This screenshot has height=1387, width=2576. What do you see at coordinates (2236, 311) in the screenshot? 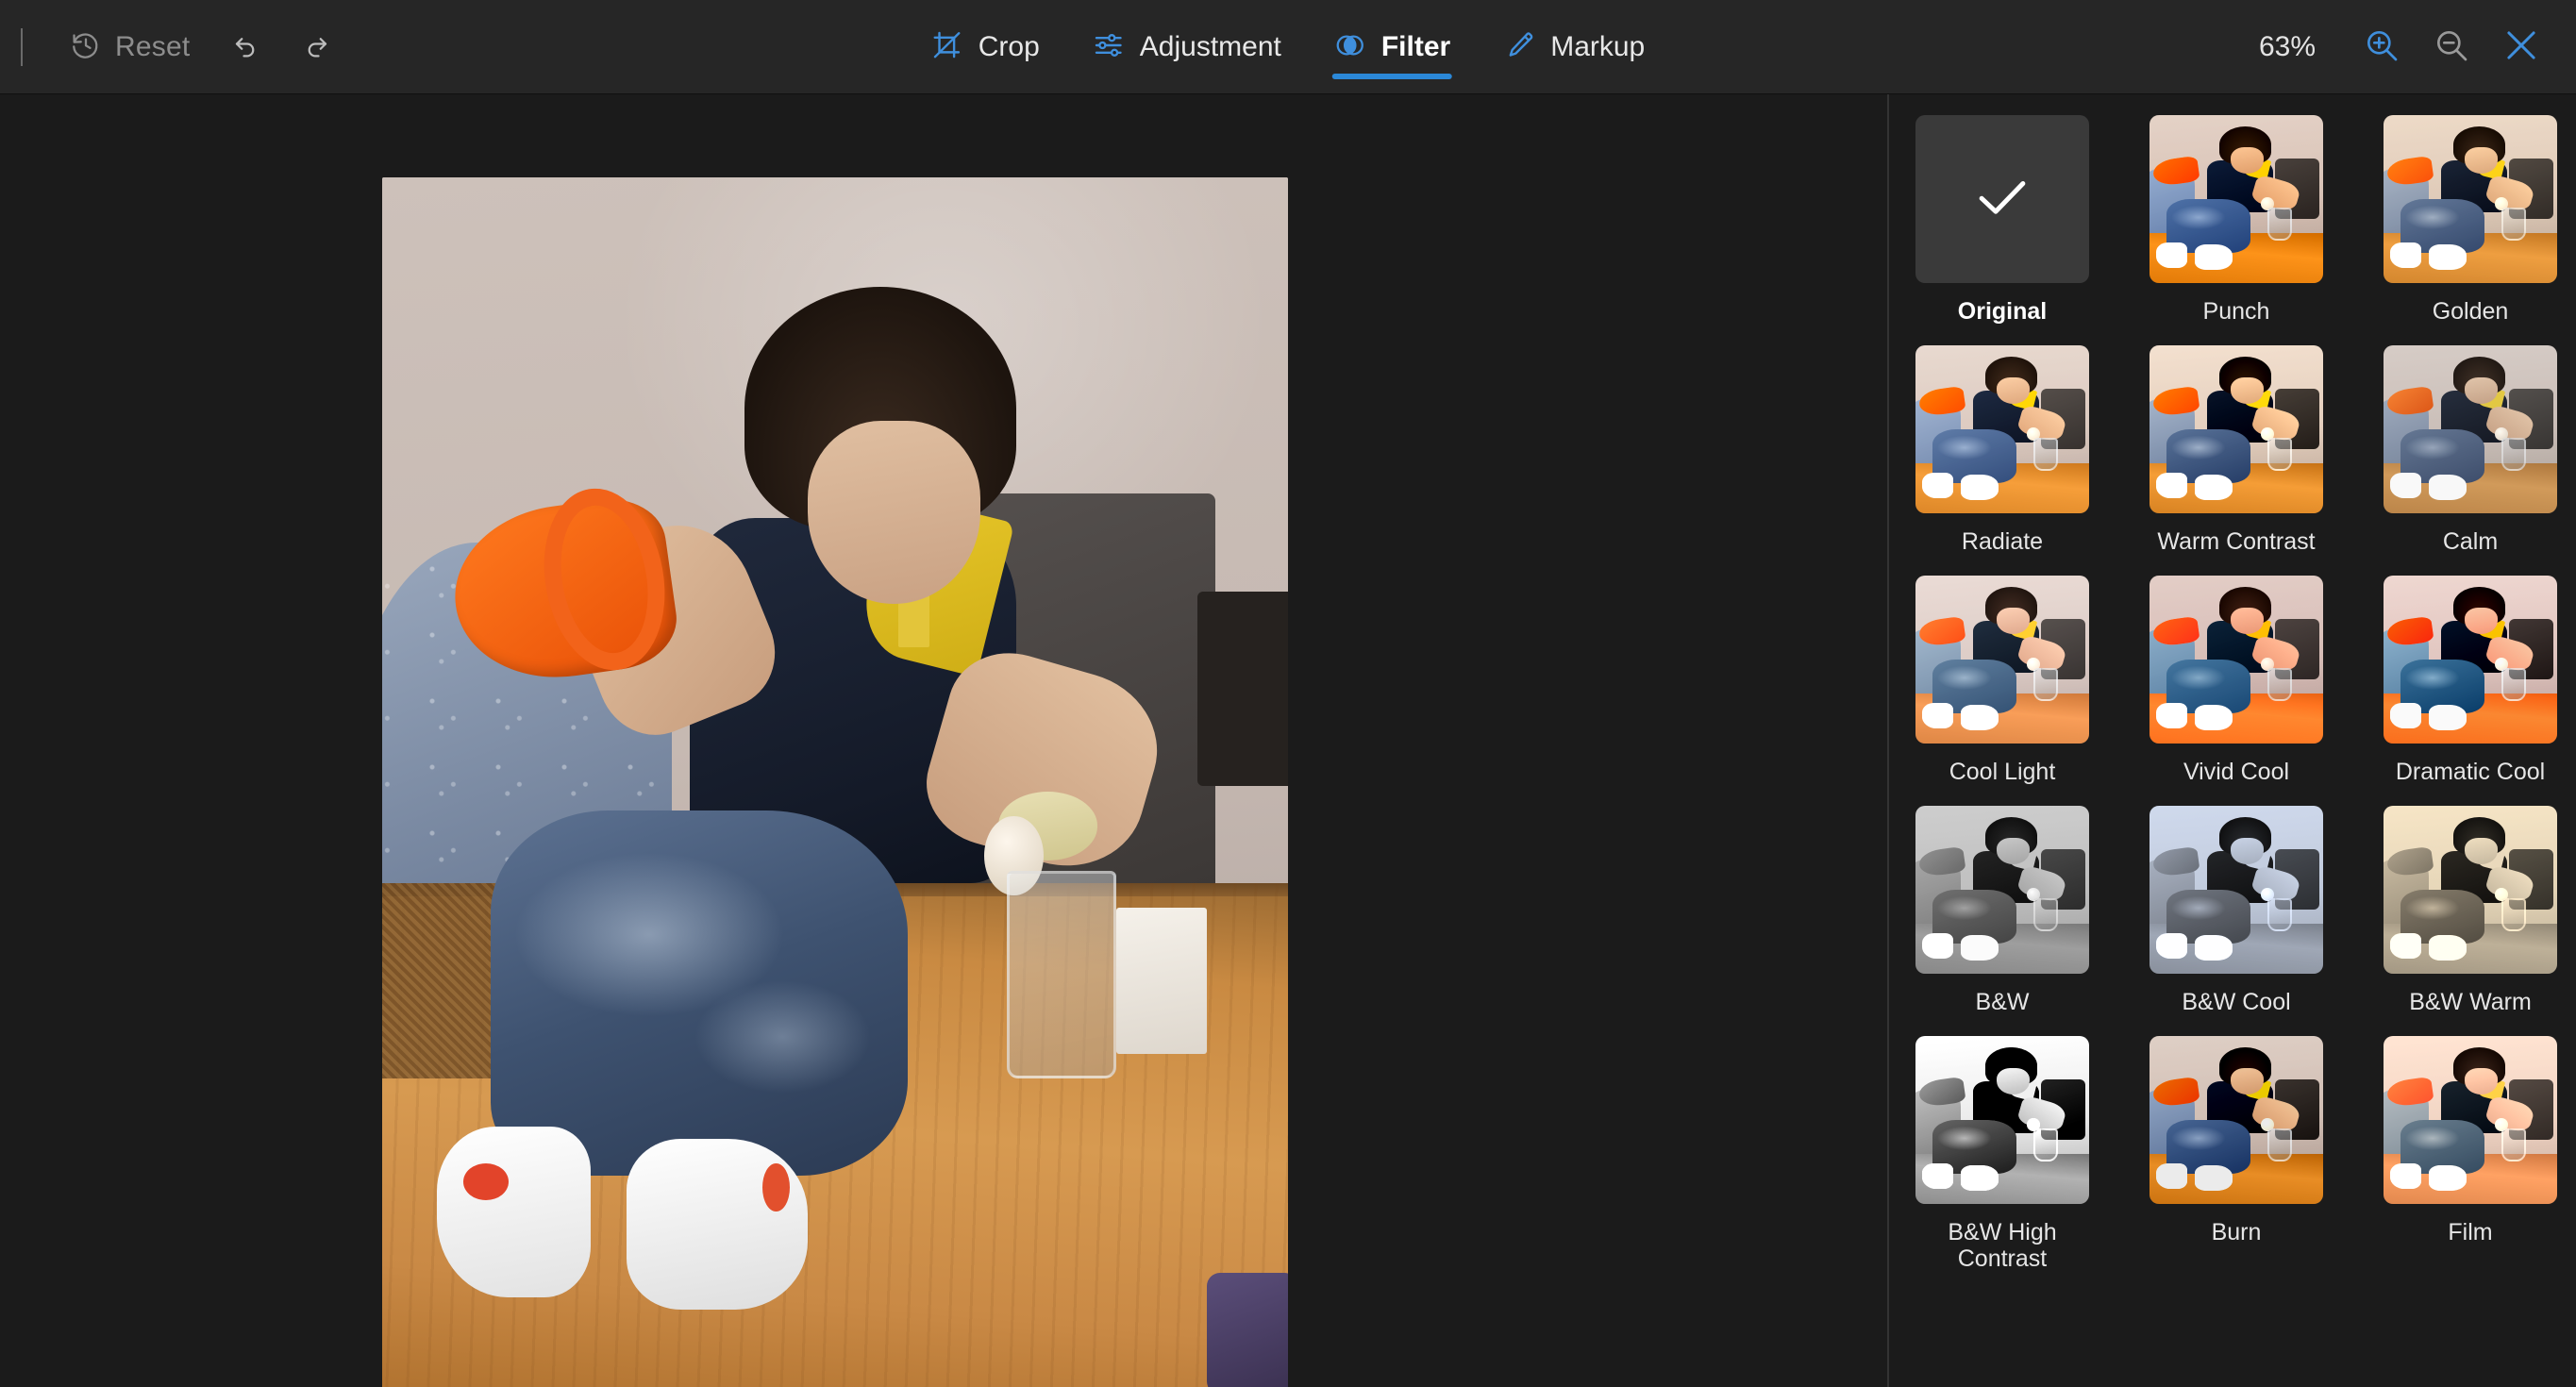
I see `filter-label: Punch` at bounding box center [2236, 311].